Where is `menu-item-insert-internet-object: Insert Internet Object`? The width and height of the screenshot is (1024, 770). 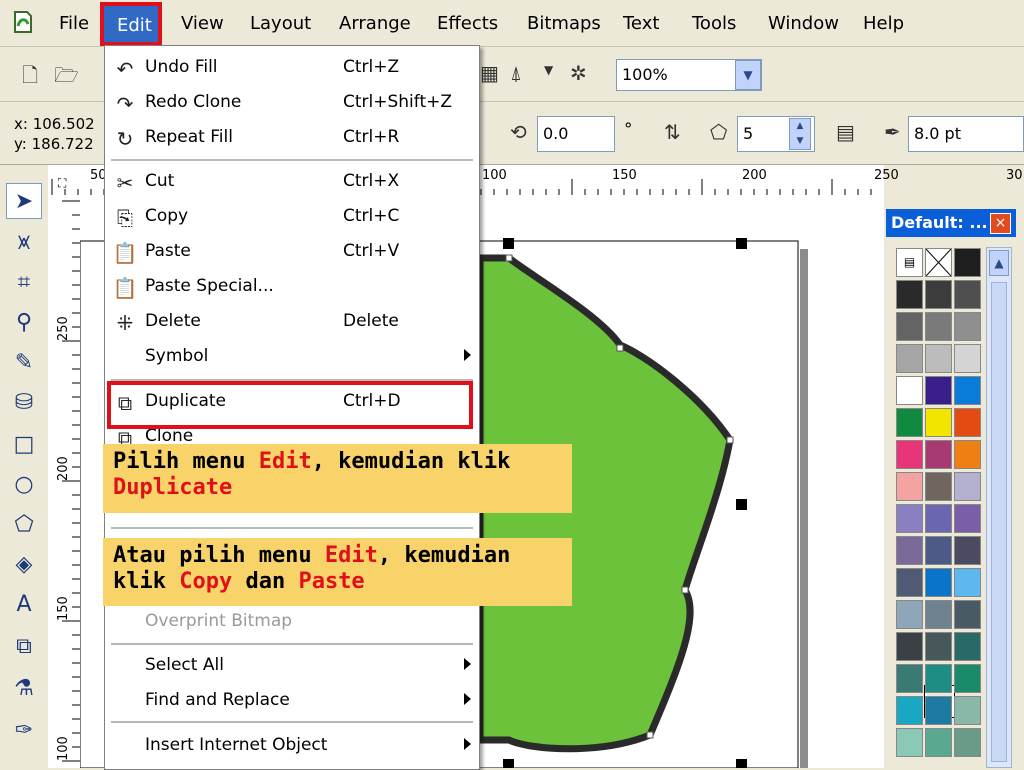
menu-item-insert-internet-object: Insert Internet Object is located at coordinates (291, 746).